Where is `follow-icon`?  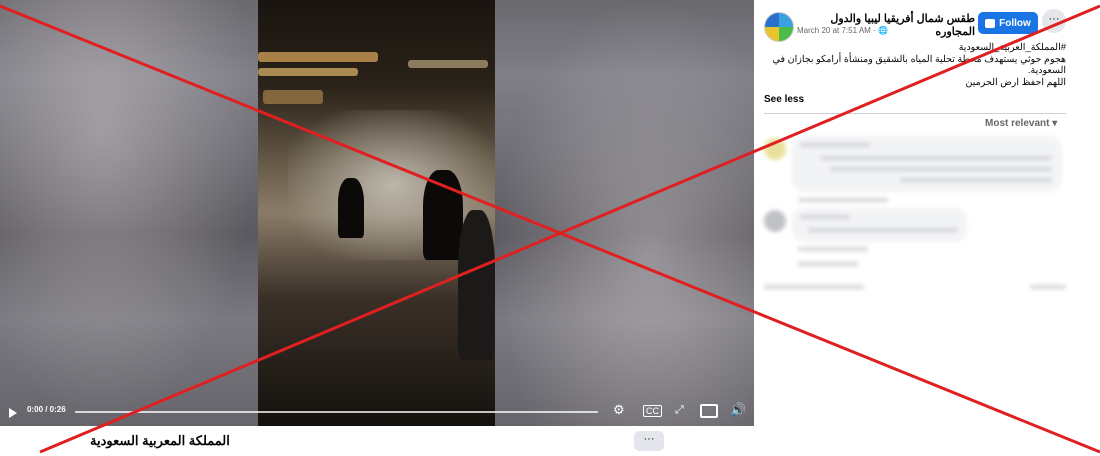 follow-icon is located at coordinates (990, 23).